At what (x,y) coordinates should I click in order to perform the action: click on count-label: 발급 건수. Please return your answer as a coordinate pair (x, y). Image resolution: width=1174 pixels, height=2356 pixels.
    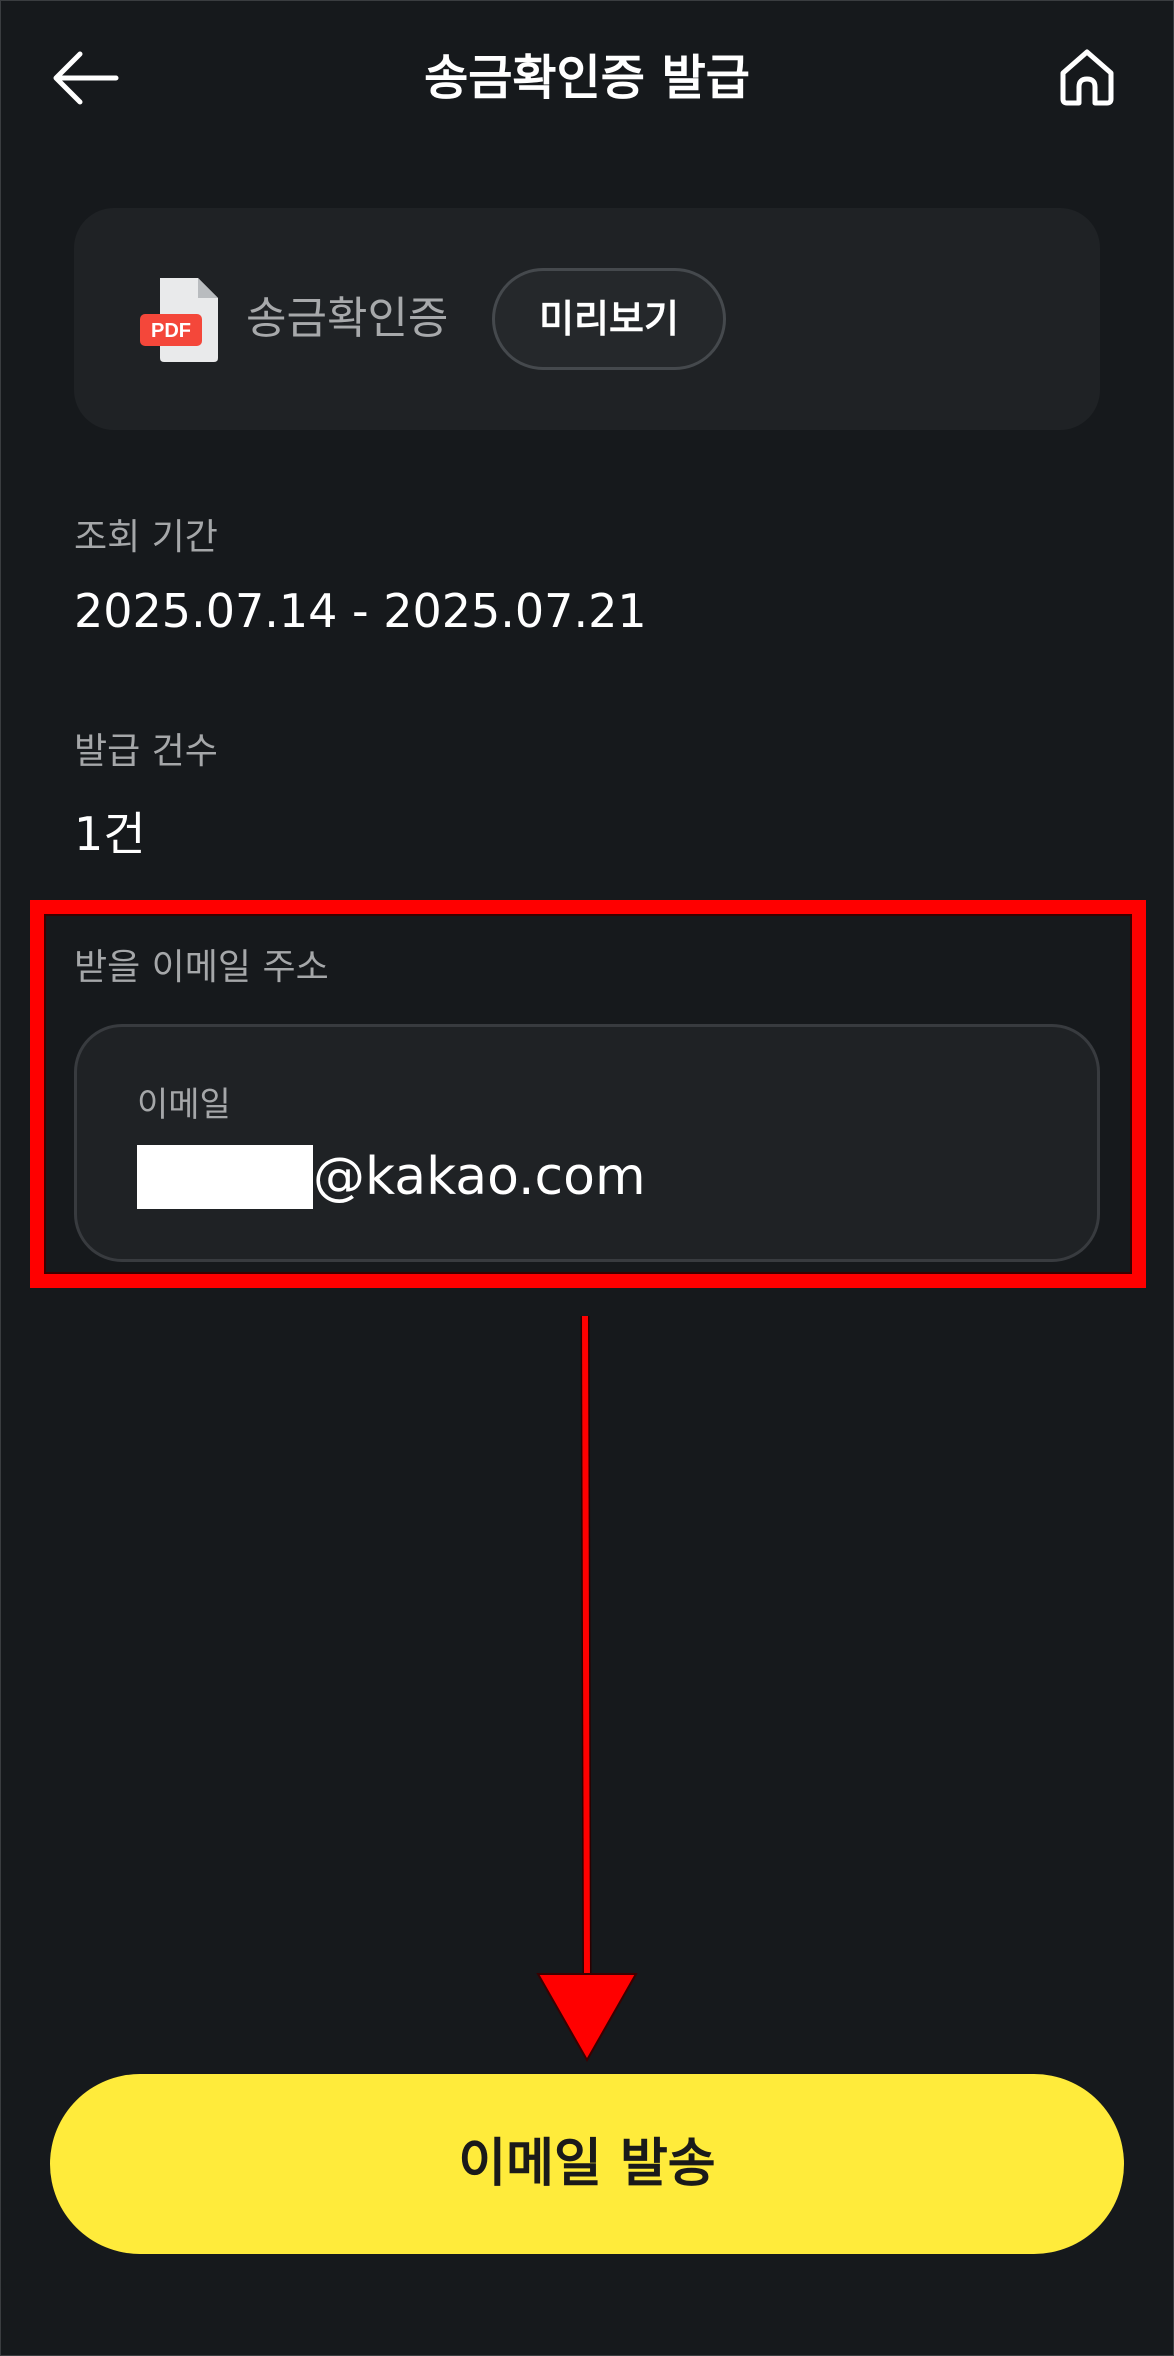
    Looking at the image, I should click on (146, 751).